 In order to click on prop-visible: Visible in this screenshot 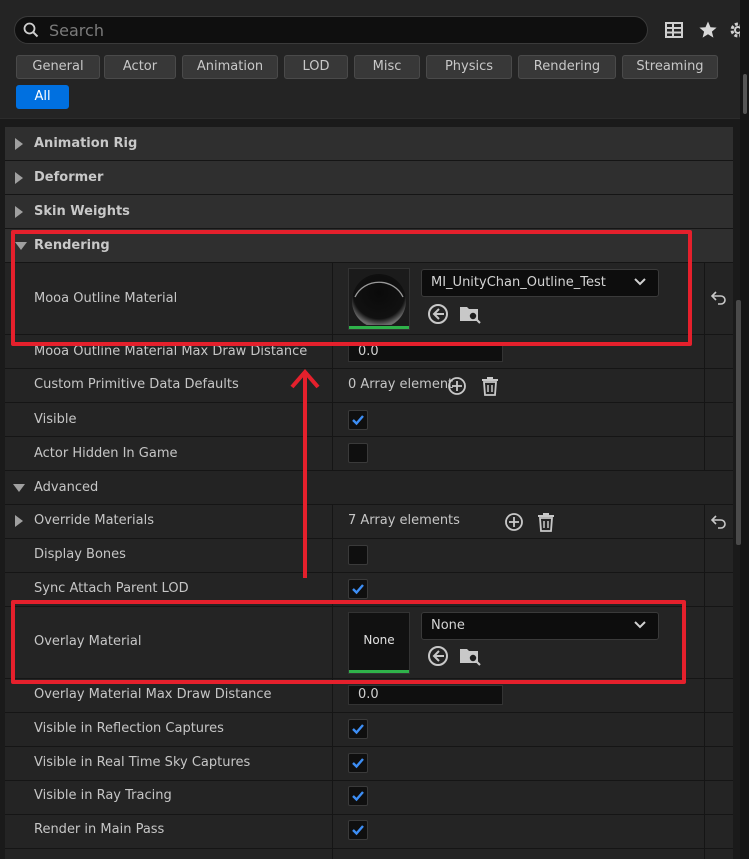, I will do `click(369, 420)`.